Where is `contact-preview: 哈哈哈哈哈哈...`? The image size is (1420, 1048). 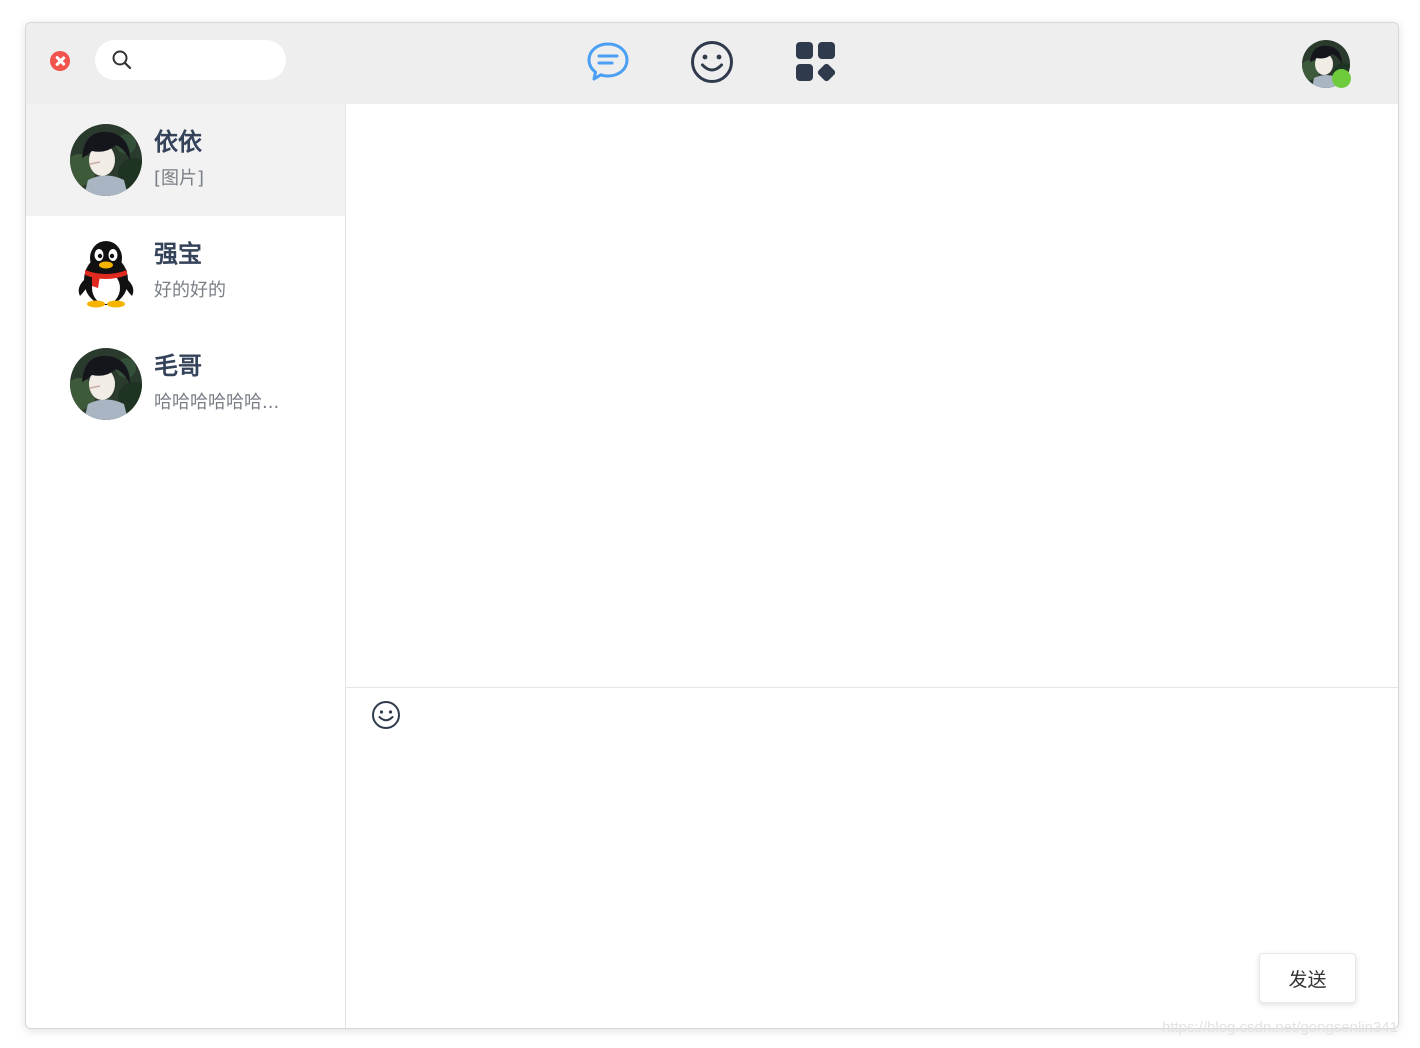 contact-preview: 哈哈哈哈哈哈... is located at coordinates (217, 402).